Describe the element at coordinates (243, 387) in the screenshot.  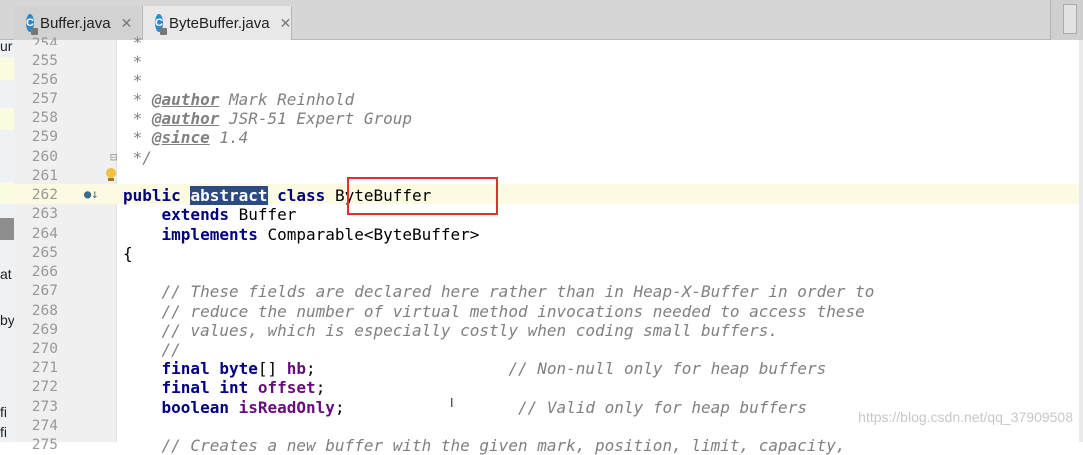
I see `code-line: final int offset;` at that location.